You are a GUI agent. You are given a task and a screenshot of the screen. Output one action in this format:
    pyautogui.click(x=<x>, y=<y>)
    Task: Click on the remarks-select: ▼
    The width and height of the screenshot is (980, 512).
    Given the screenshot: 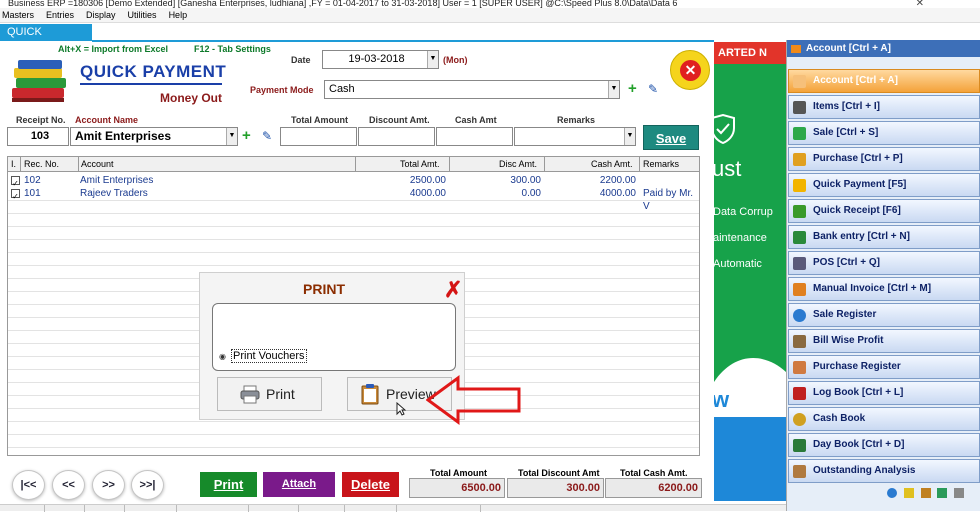 What is the action you would take?
    pyautogui.click(x=575, y=136)
    